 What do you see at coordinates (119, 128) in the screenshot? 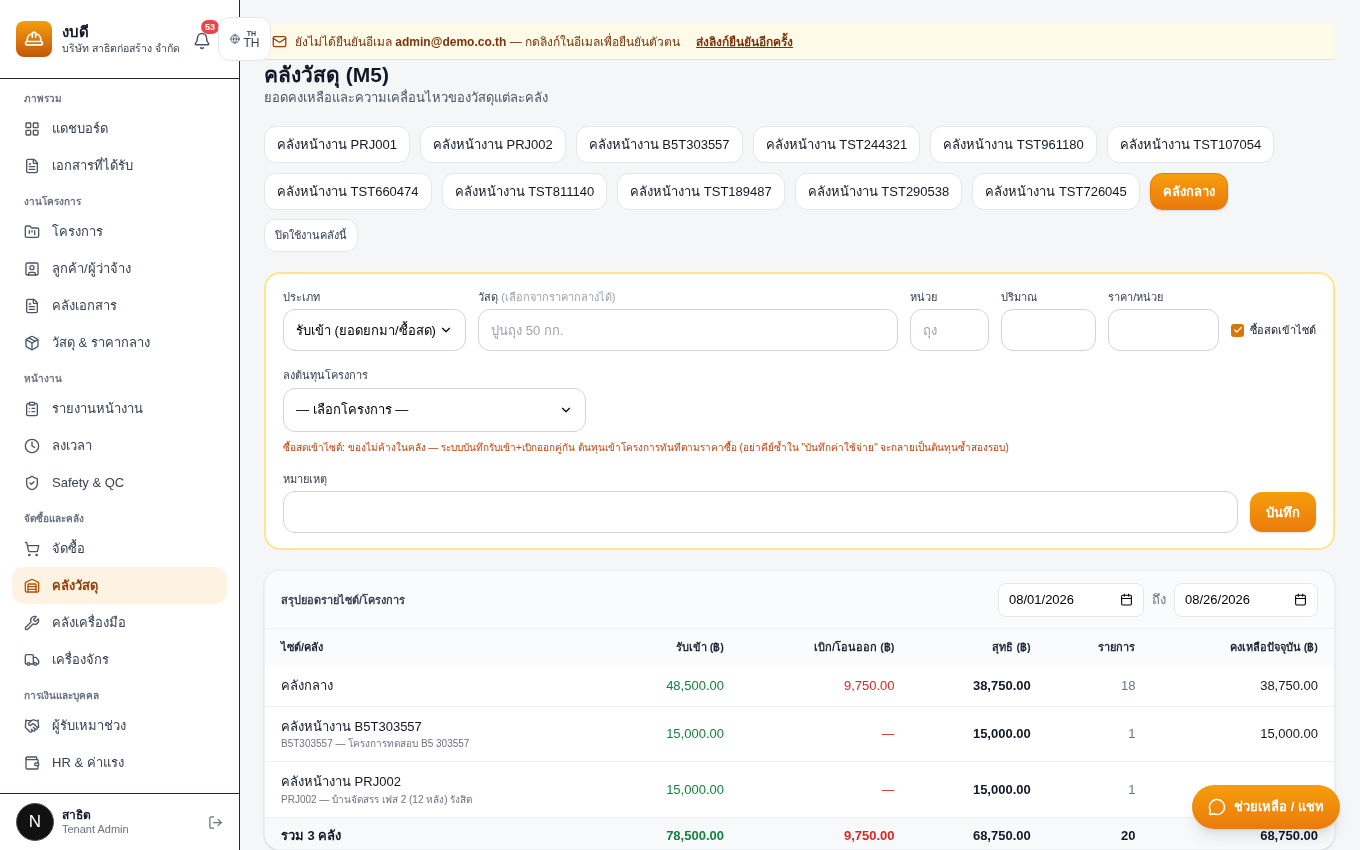
I see `sidebar-item: แดชบอร์ด` at bounding box center [119, 128].